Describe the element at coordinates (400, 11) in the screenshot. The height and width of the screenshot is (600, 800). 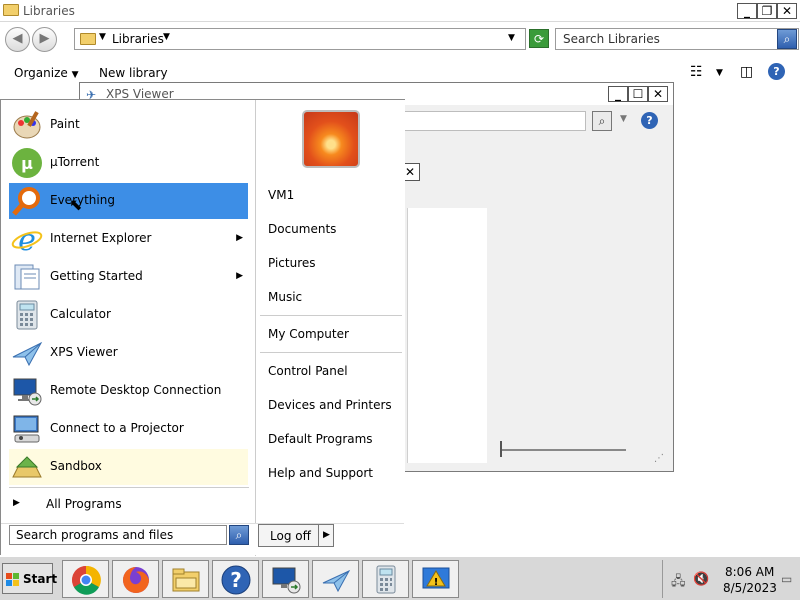
I see `libraries-titlebar: Libraries _ ❐ ✕` at that location.